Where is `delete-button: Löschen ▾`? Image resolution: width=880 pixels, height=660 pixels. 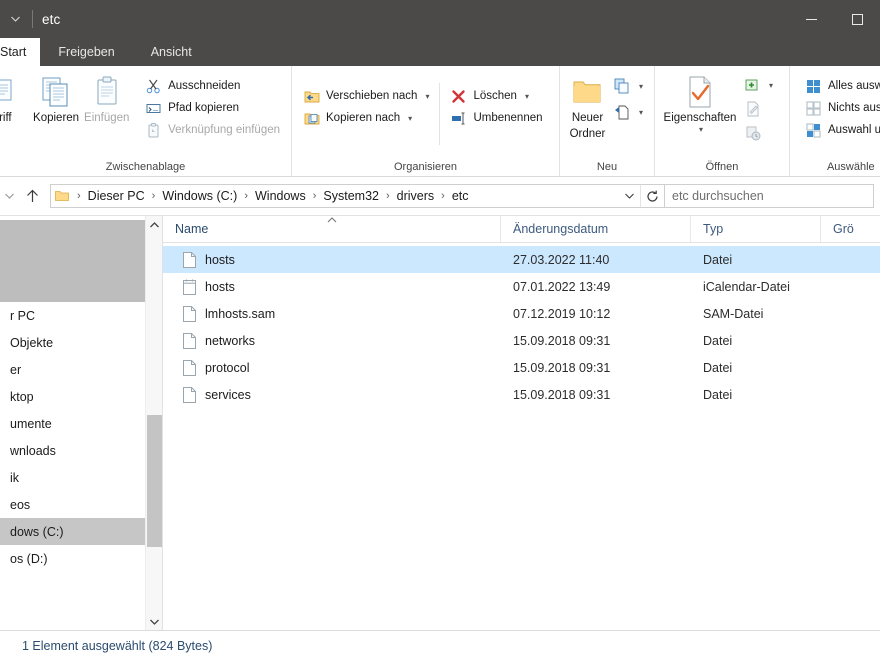 delete-button: Löschen ▾ is located at coordinates (496, 96).